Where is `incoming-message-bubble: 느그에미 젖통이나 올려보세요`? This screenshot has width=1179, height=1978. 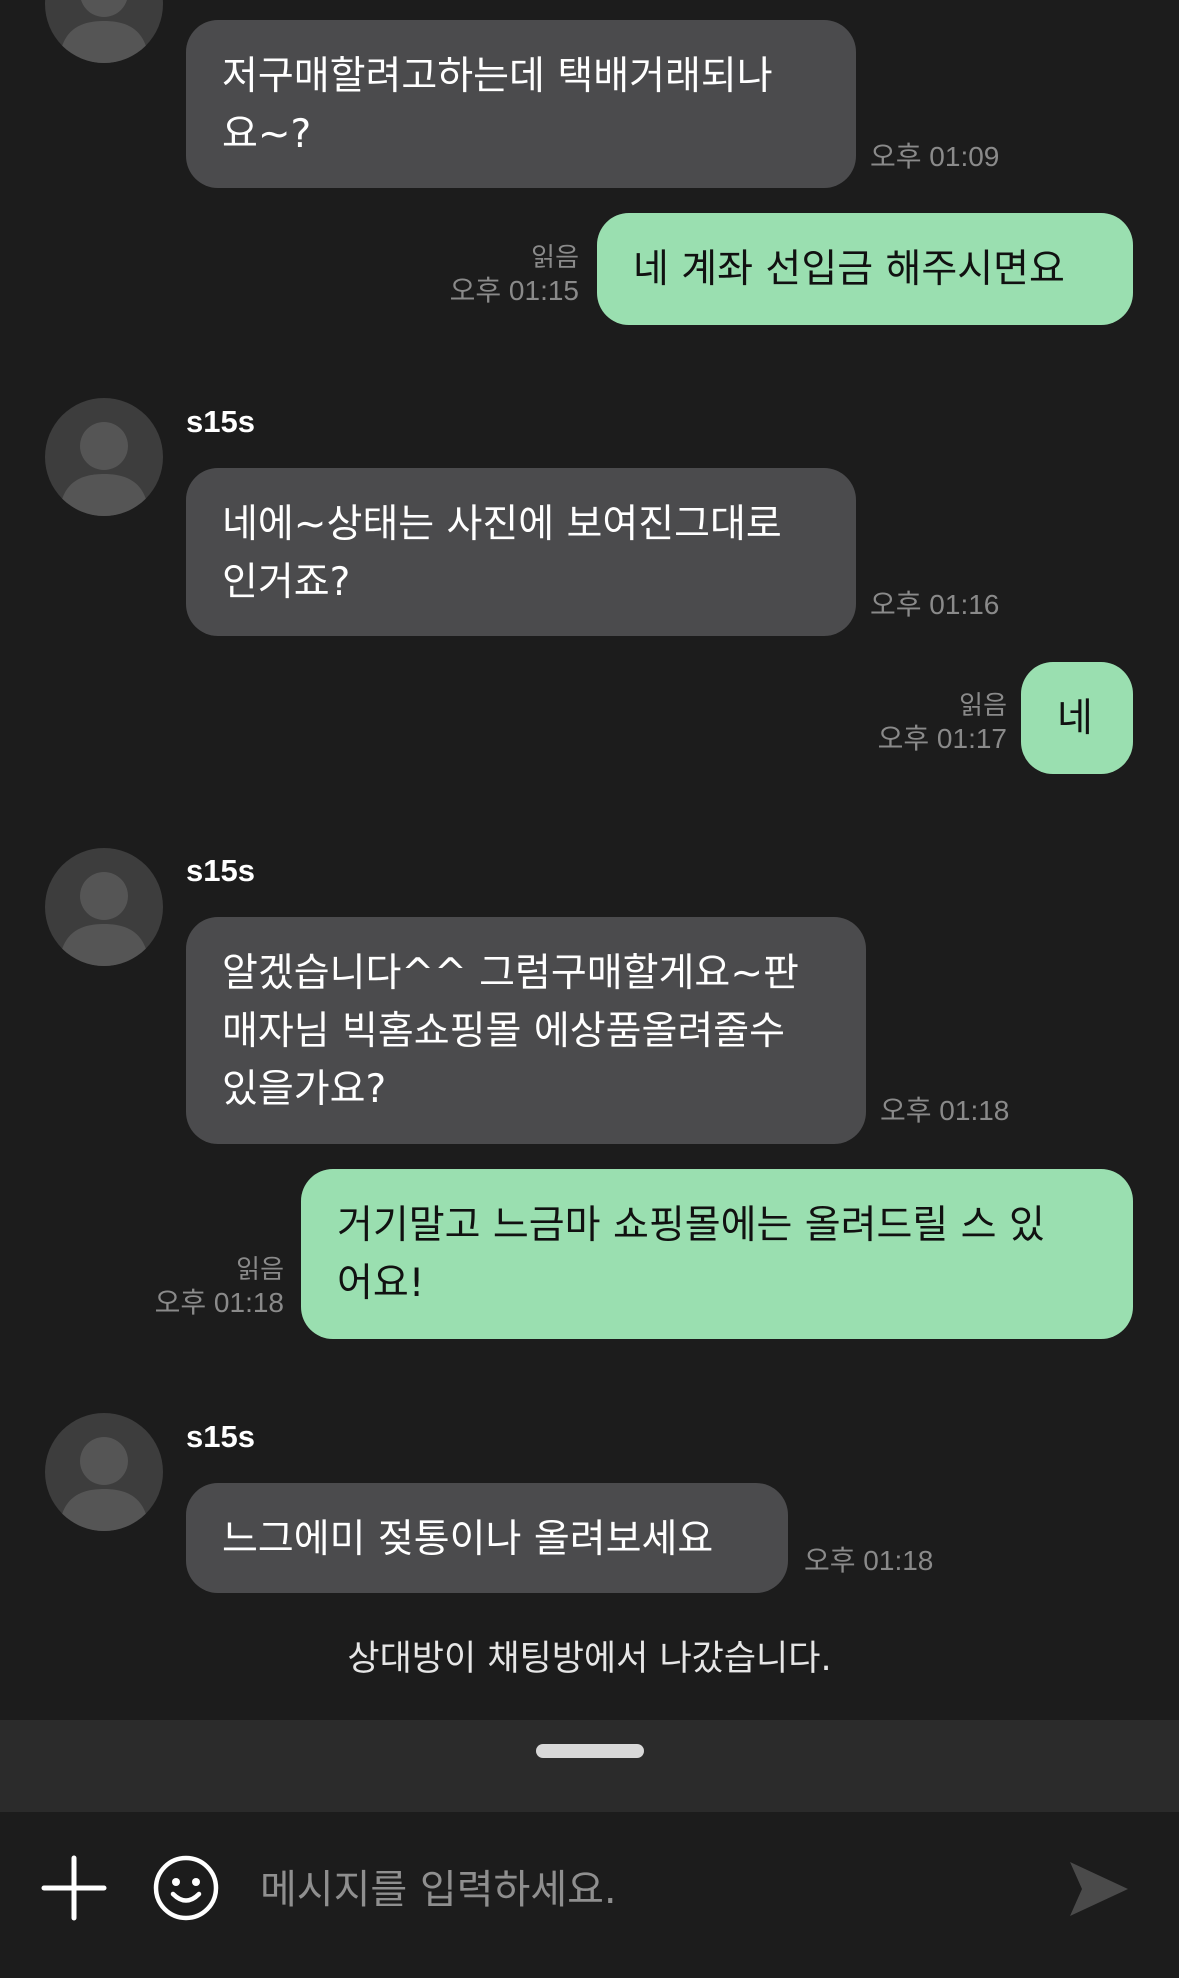
incoming-message-bubble: 느그에미 젖통이나 올려보세요 is located at coordinates (487, 1538).